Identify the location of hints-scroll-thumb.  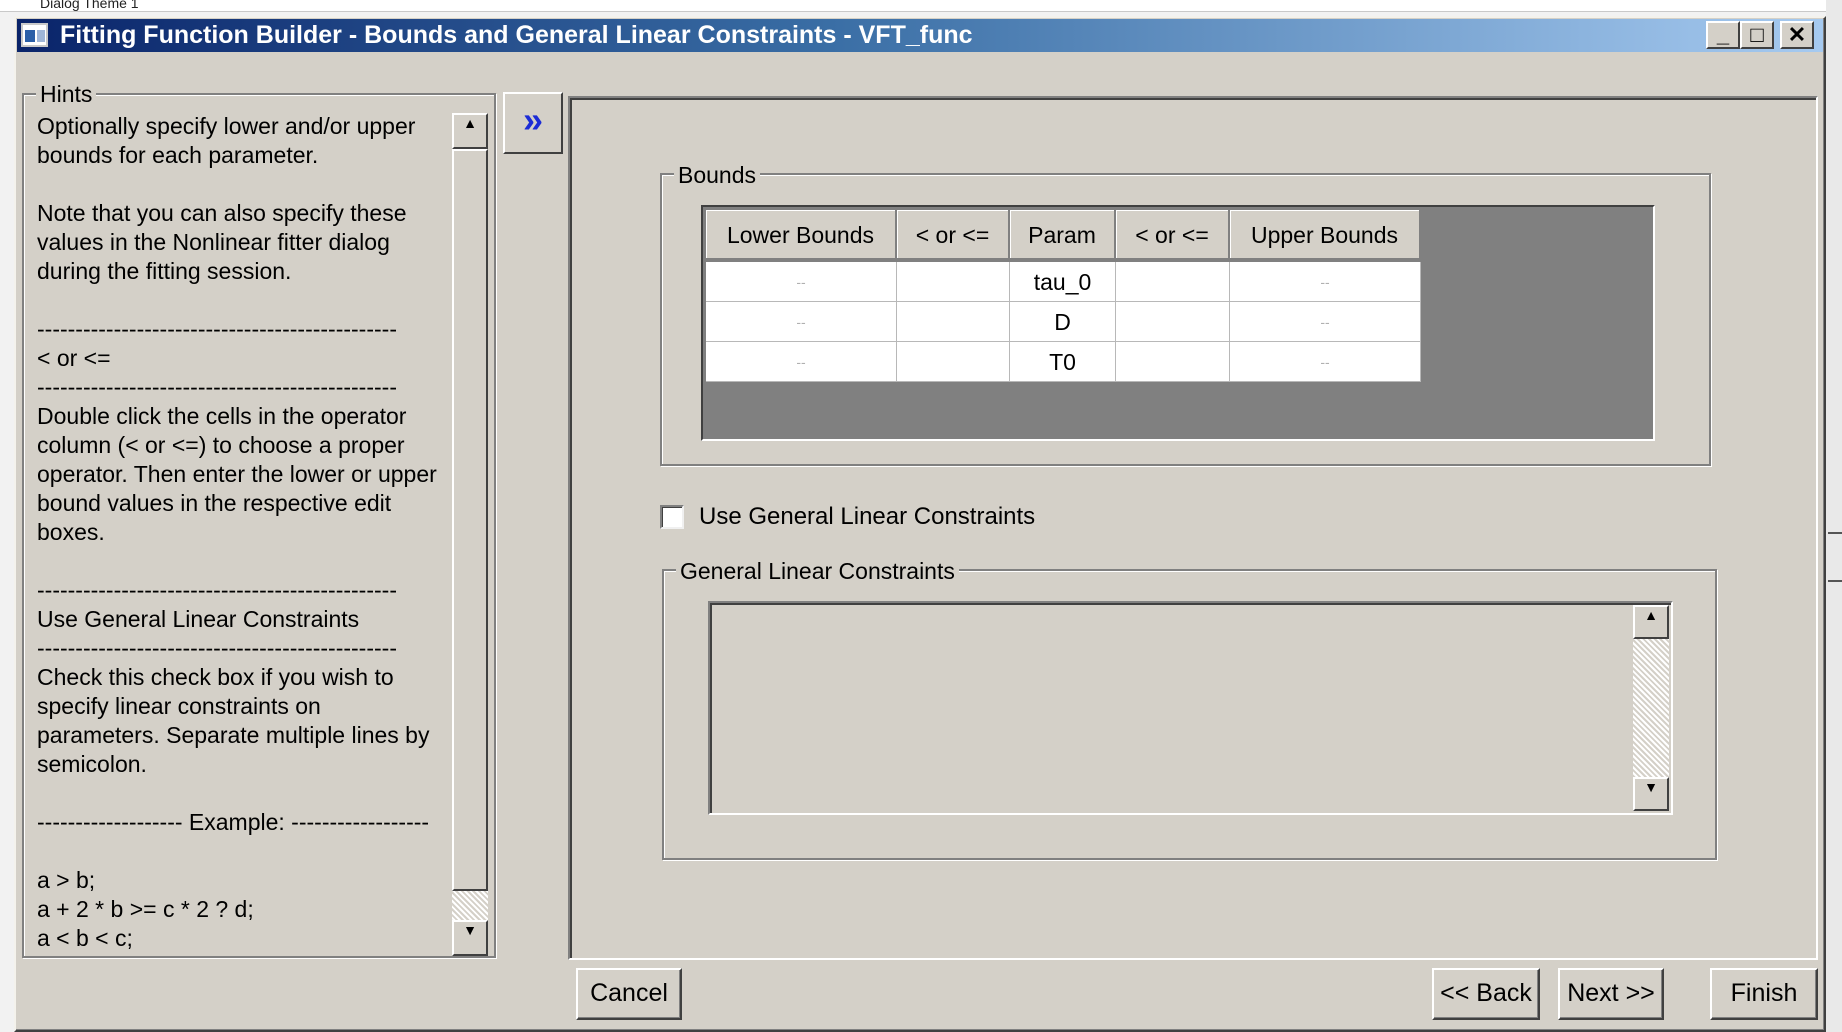
(470, 520).